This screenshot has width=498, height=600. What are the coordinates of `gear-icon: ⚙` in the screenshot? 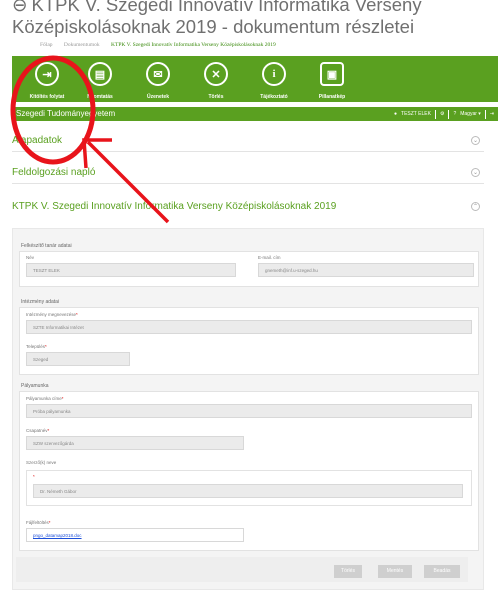 It's located at (442, 114).